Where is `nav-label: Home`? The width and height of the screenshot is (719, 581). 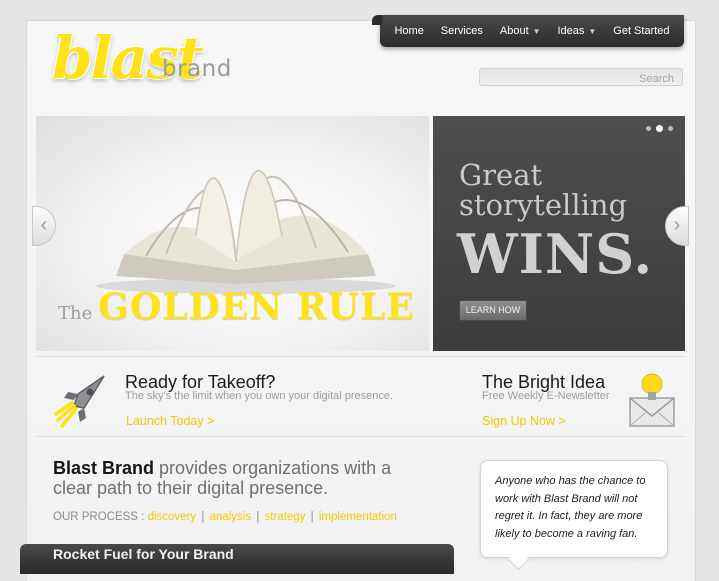
nav-label: Home is located at coordinates (409, 31).